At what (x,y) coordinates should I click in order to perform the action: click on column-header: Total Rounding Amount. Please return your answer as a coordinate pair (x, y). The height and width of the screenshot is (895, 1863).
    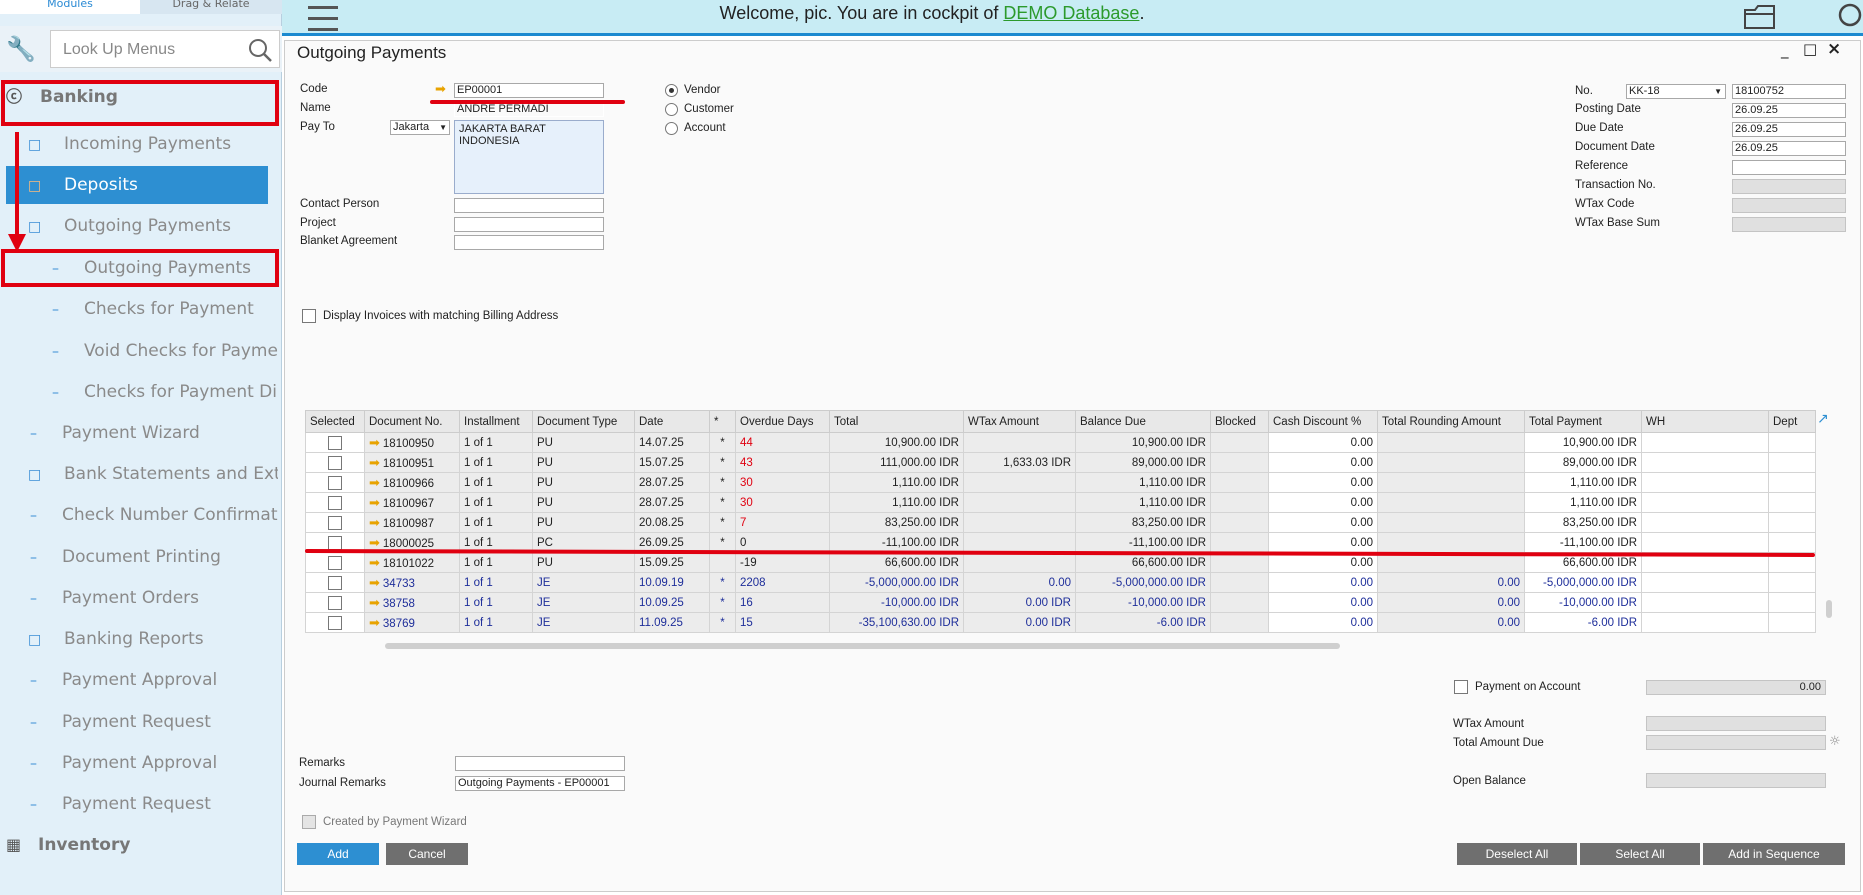
    Looking at the image, I should click on (1451, 421).